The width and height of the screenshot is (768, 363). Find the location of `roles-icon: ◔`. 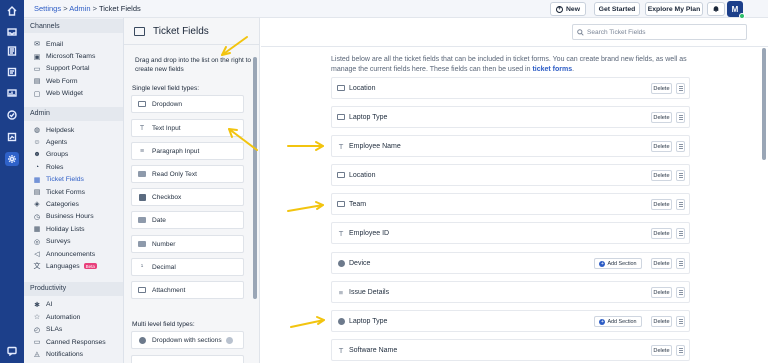

roles-icon: ◔ is located at coordinates (37, 167).